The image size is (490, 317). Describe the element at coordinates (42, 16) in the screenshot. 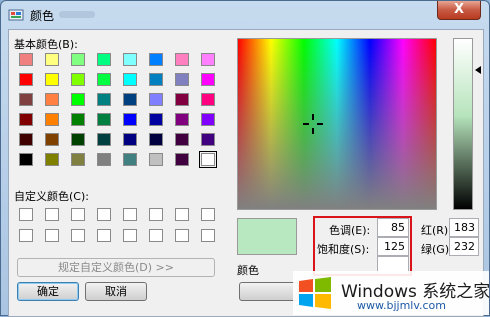

I see `window-title: 颜色` at that location.